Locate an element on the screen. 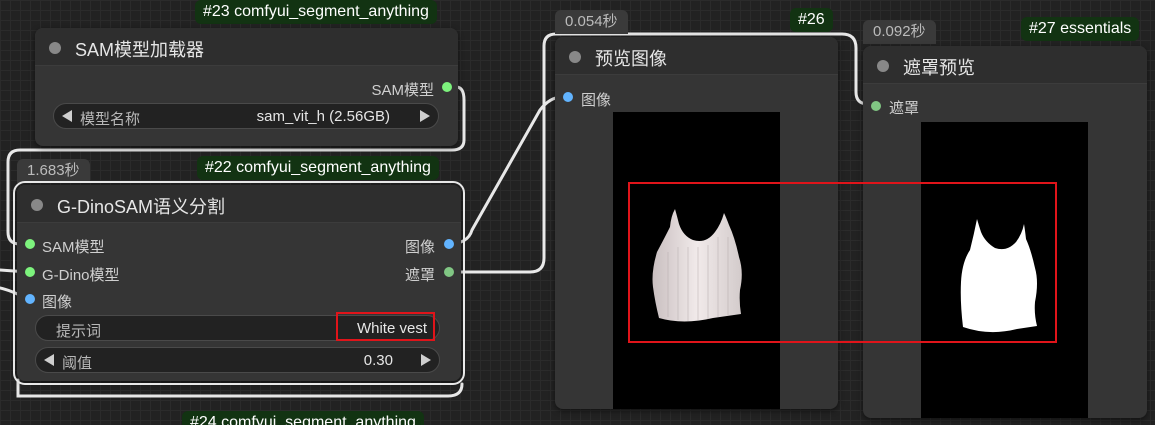 This screenshot has width=1155, height=425. input-label-gdino-model: G-Dino模型 is located at coordinates (81, 275).